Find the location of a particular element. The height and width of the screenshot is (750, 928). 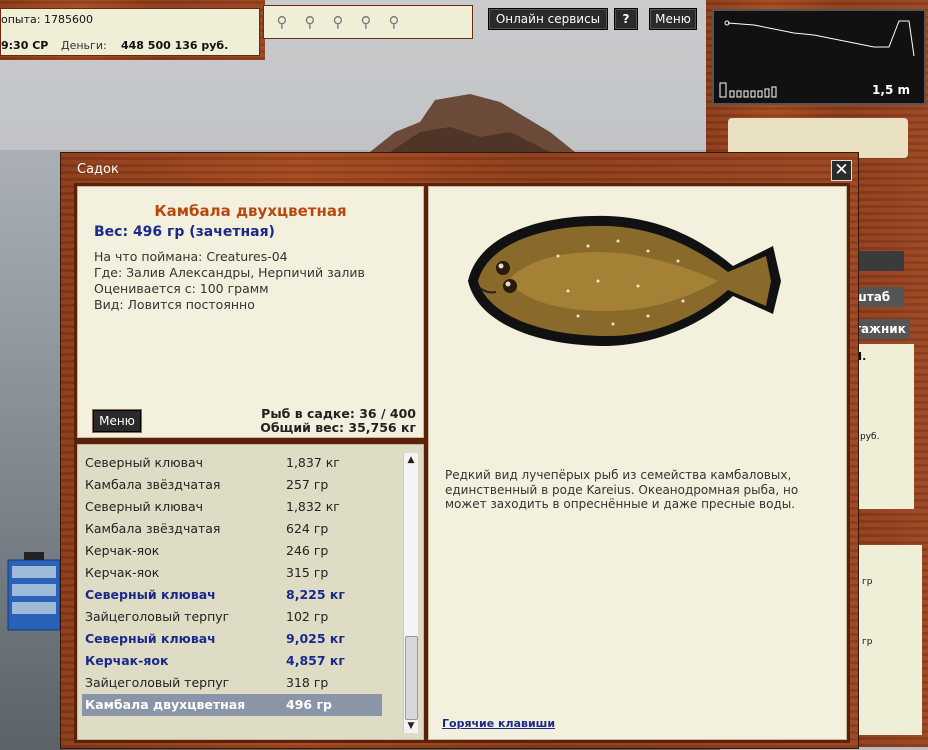

fish-weight-cell: 8,225 кг is located at coordinates (315, 594).